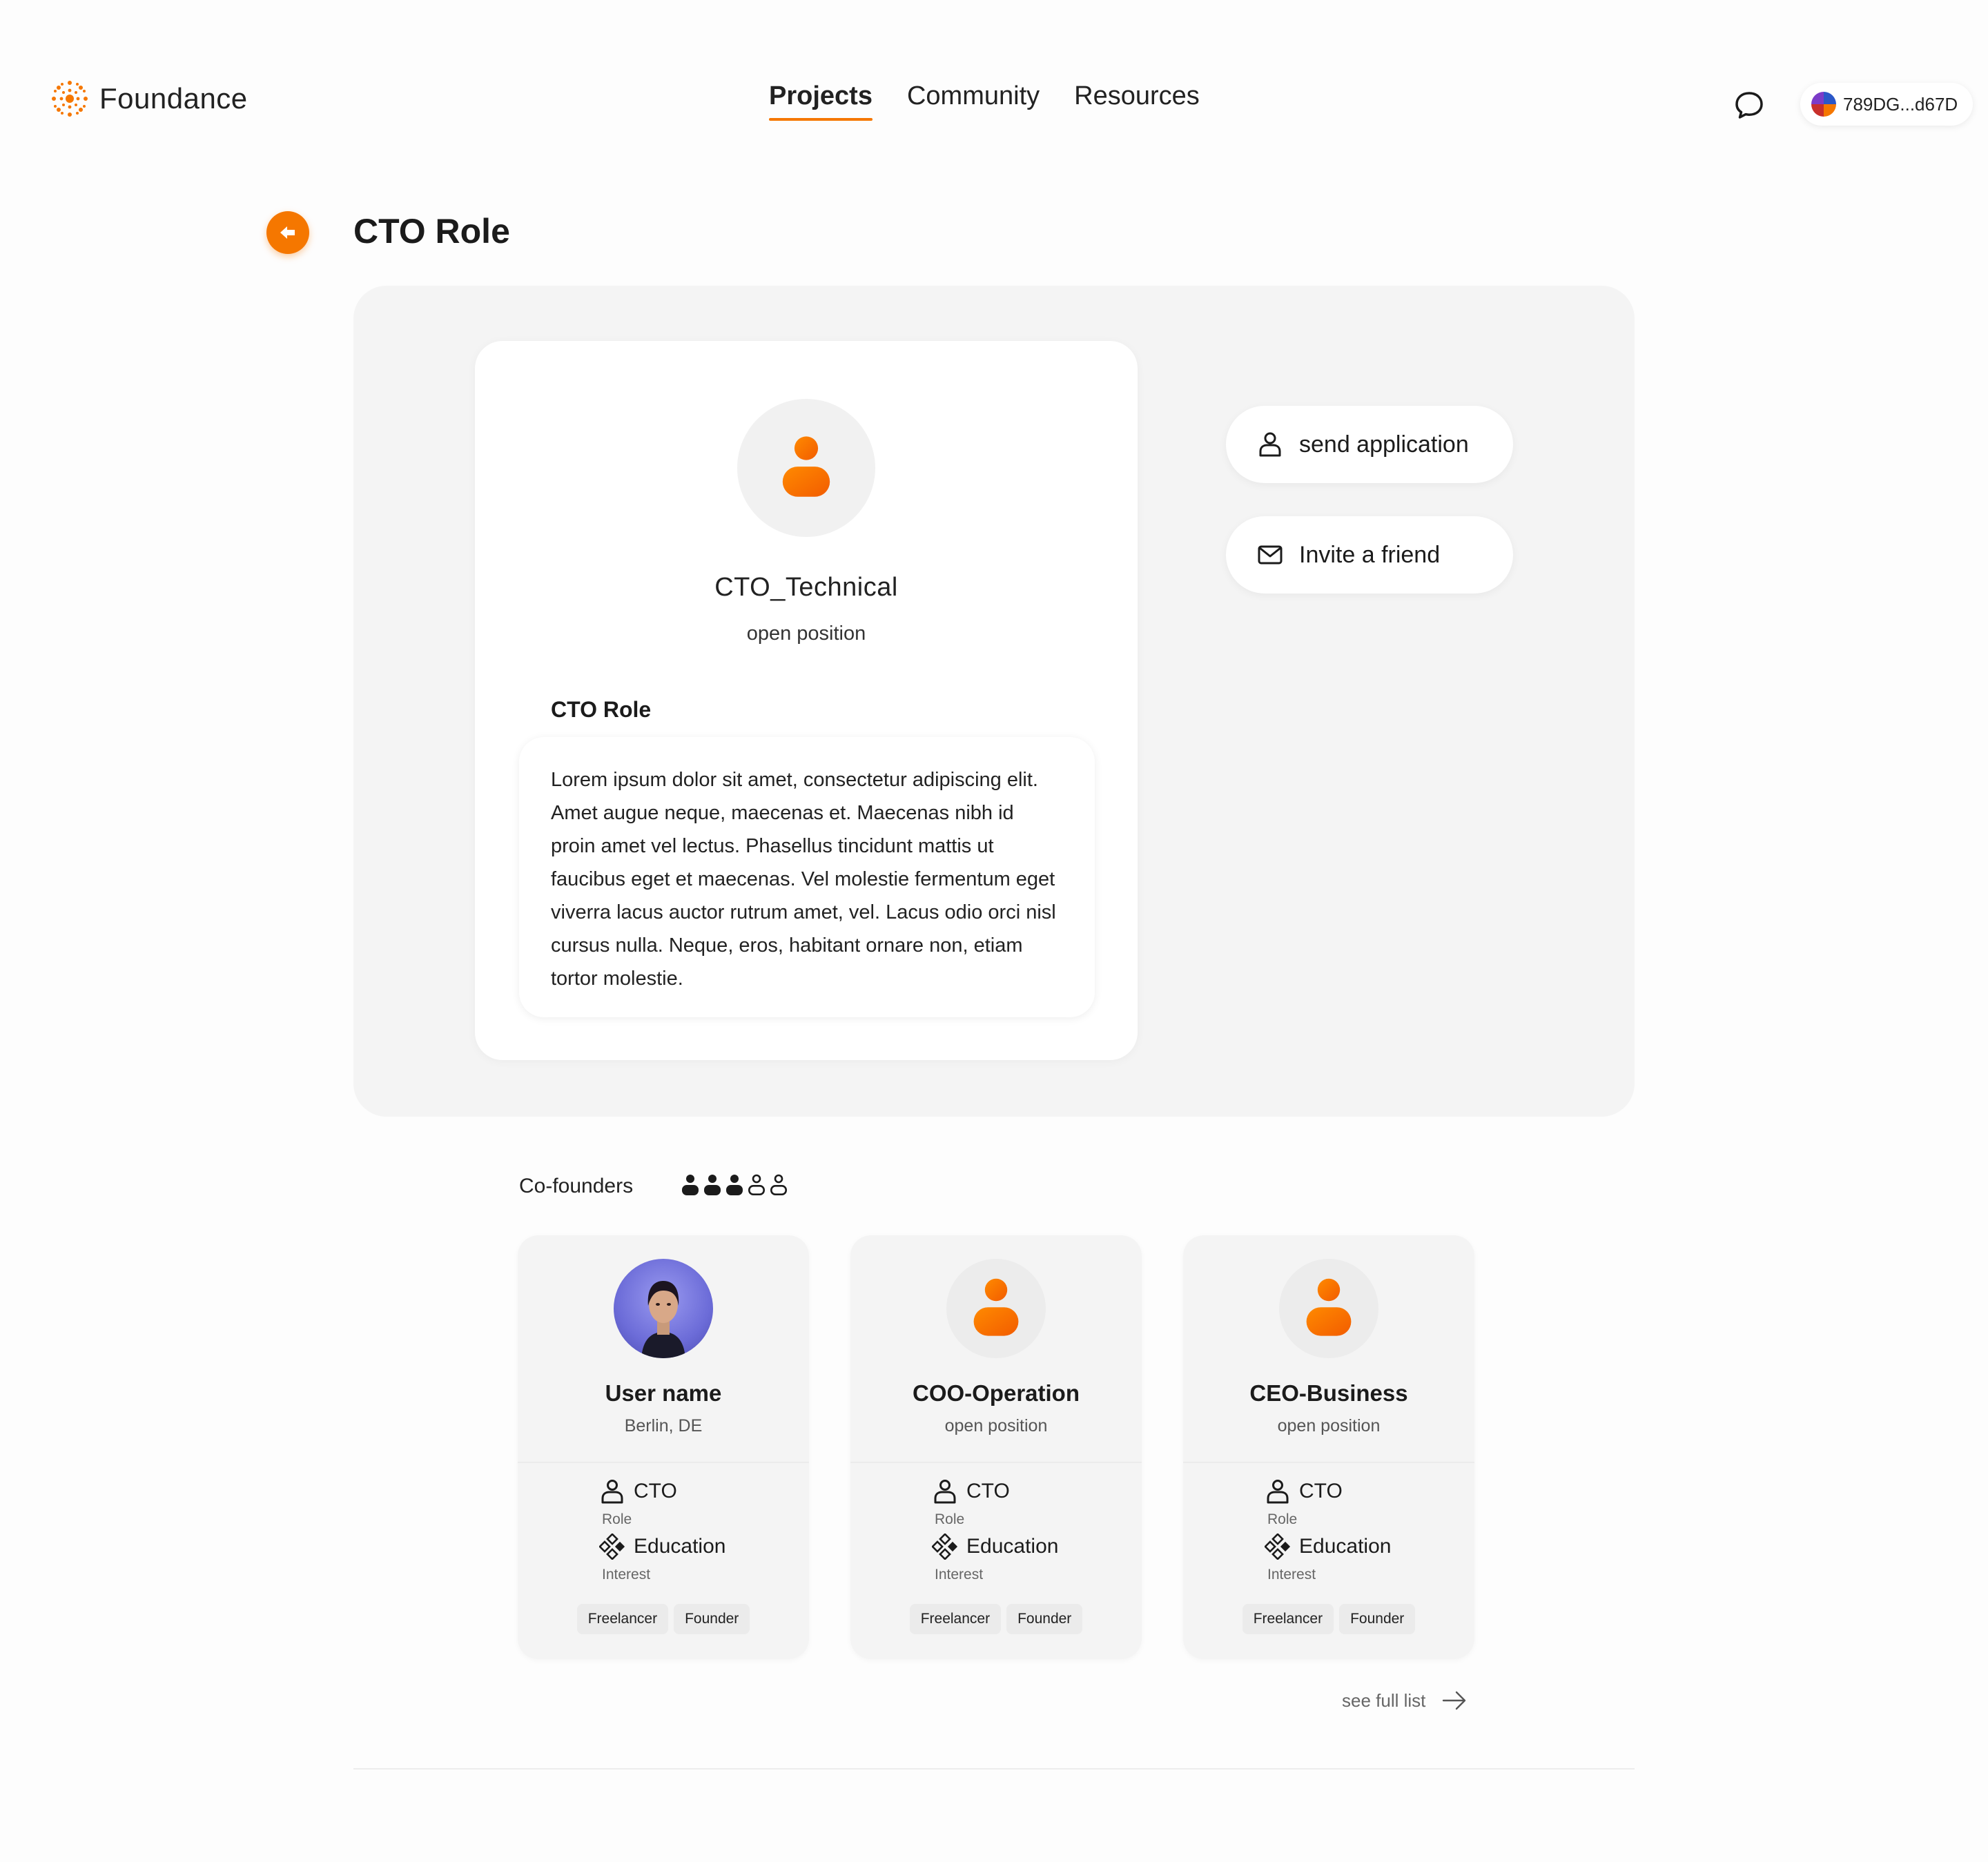  Describe the element at coordinates (806, 634) in the screenshot. I see `role-status: open position` at that location.